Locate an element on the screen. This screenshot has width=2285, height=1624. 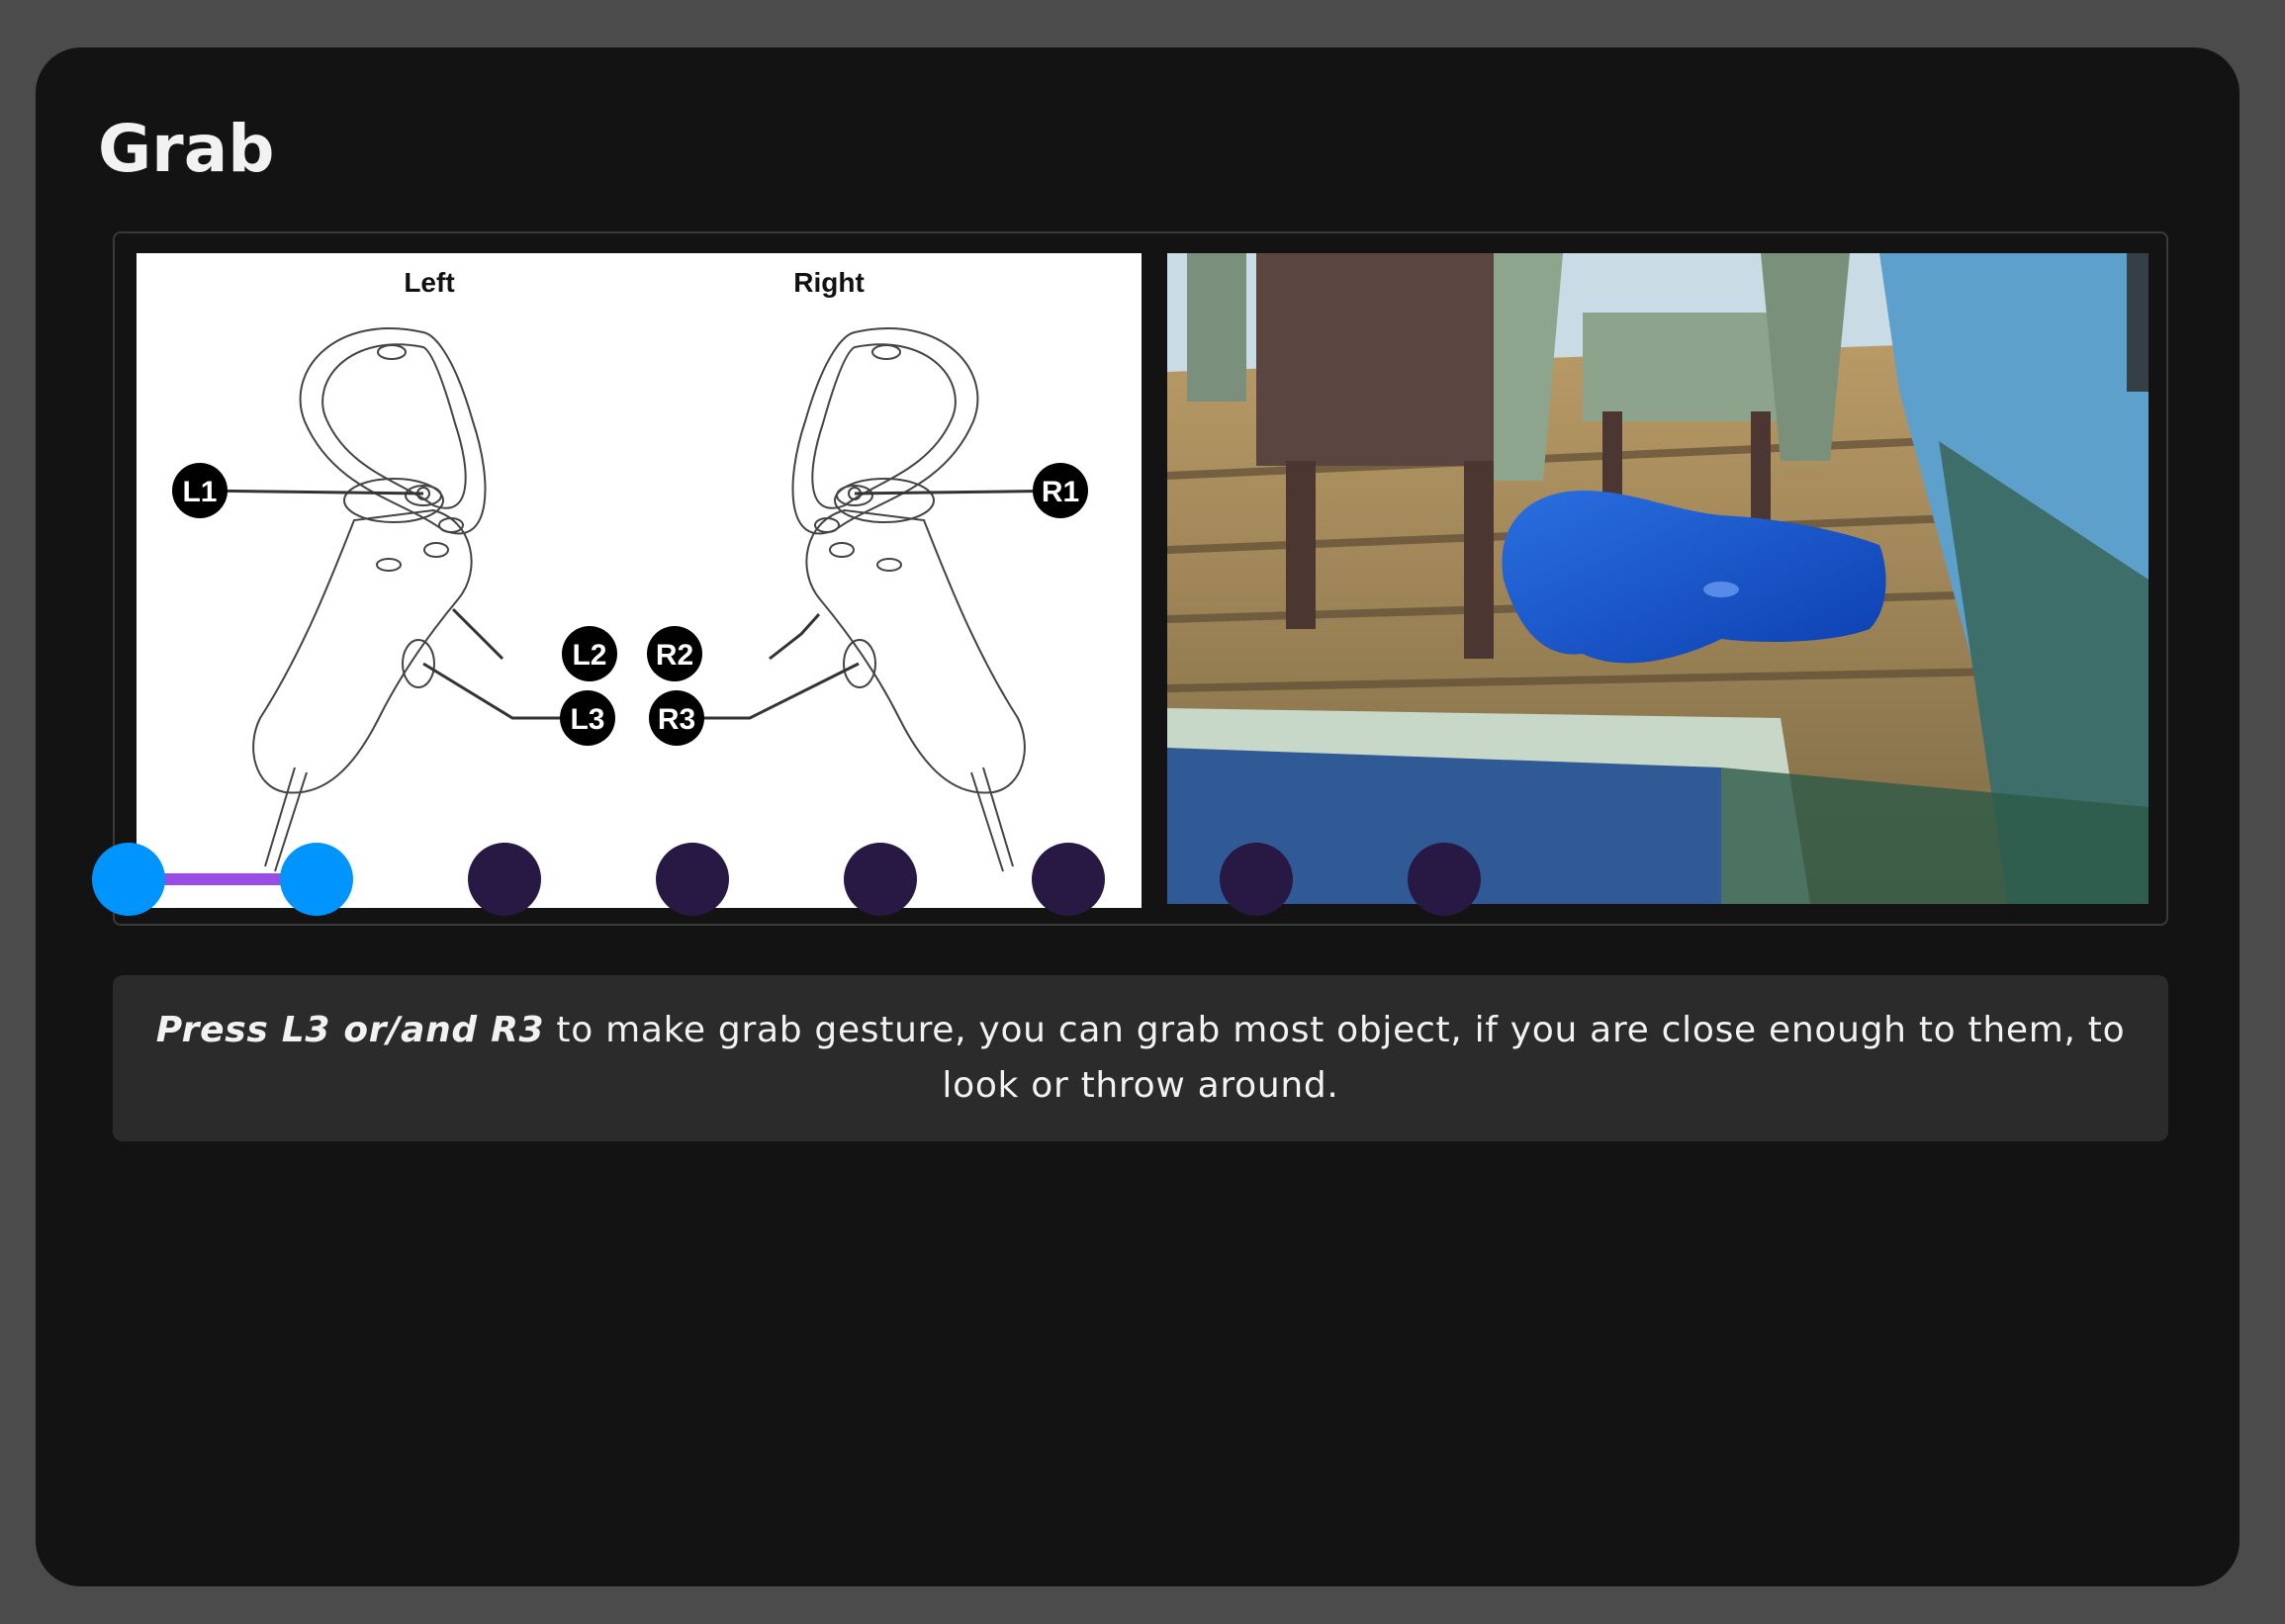
caption-emphasis: Press L3 or/and R3 is located at coordinates (350, 1030).